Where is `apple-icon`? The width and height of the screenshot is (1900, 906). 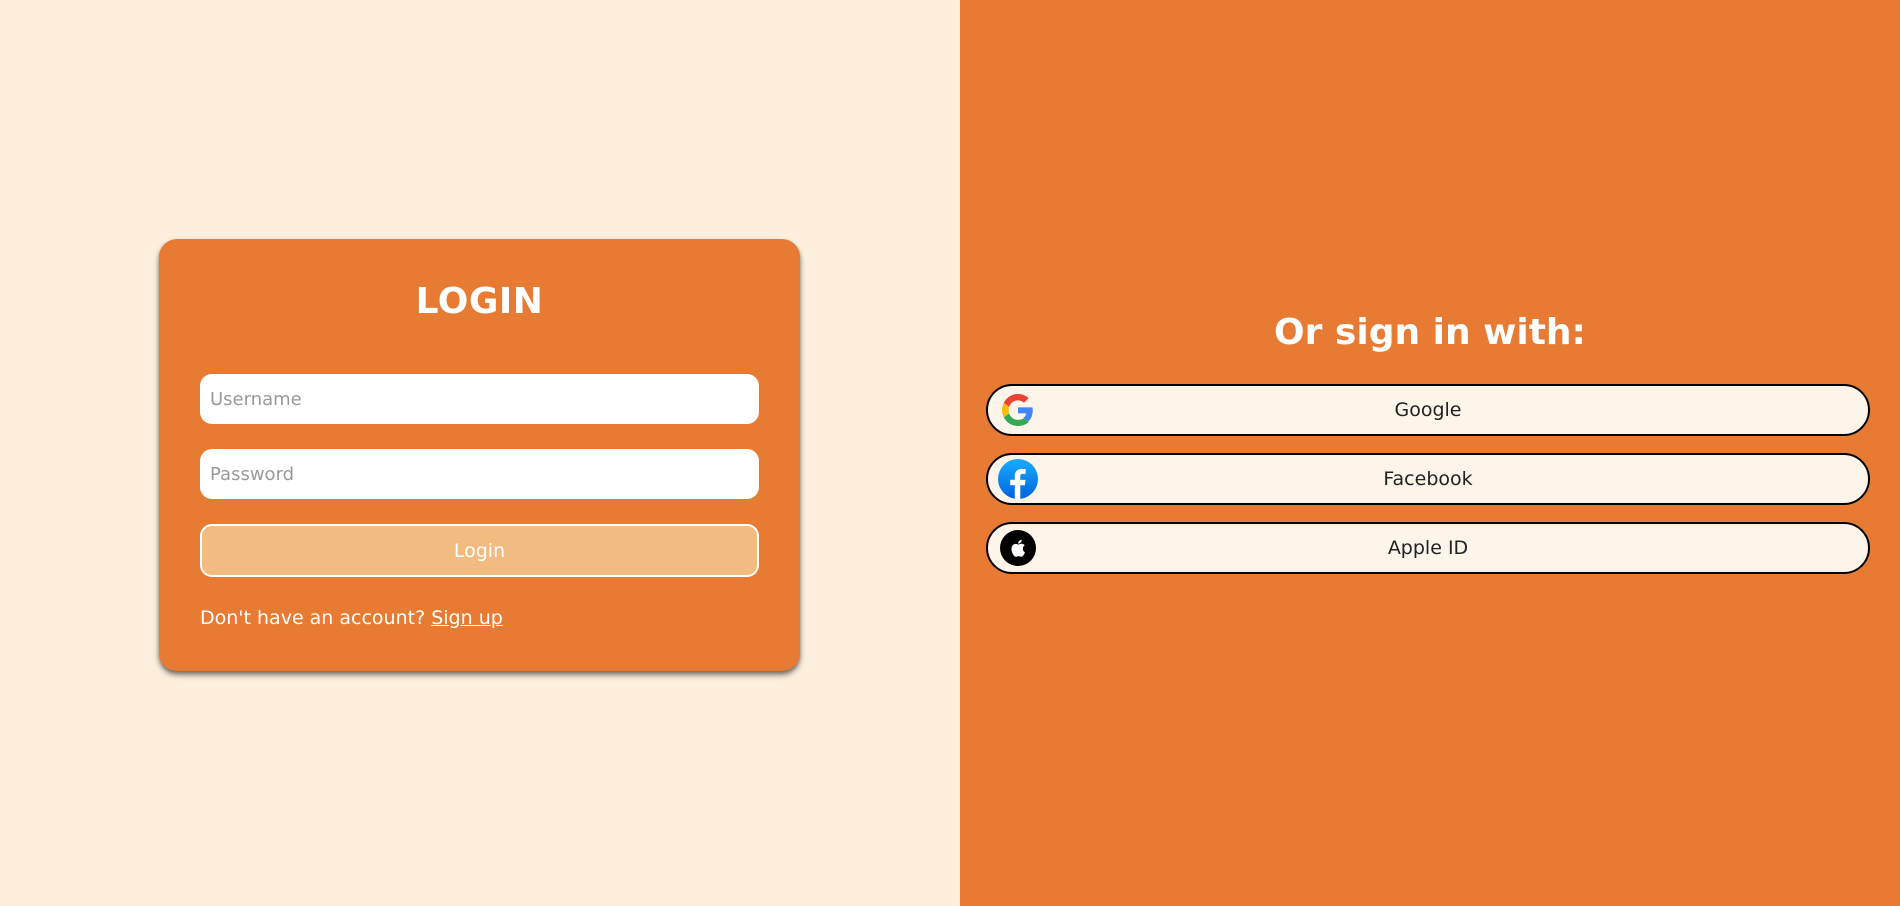
apple-icon is located at coordinates (1018, 548).